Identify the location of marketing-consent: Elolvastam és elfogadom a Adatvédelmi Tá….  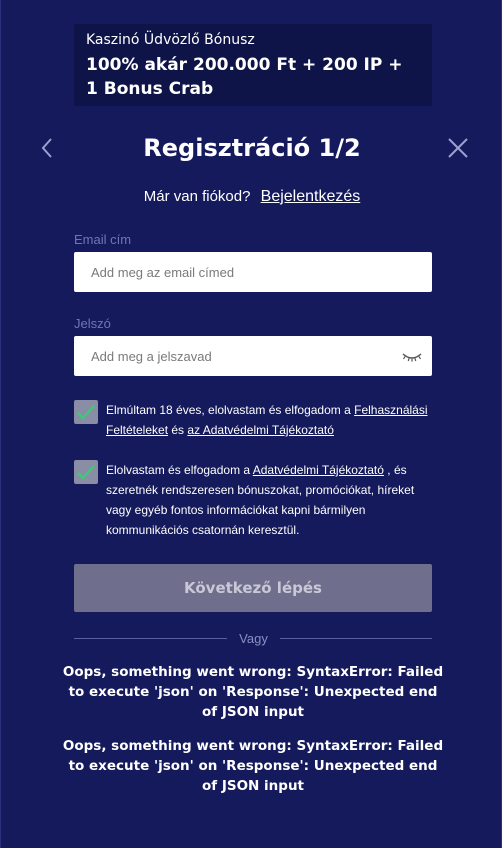
(253, 500).